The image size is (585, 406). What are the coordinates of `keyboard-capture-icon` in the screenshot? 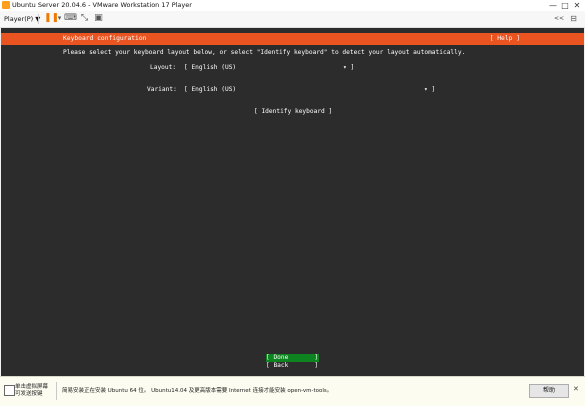 It's located at (9, 390).